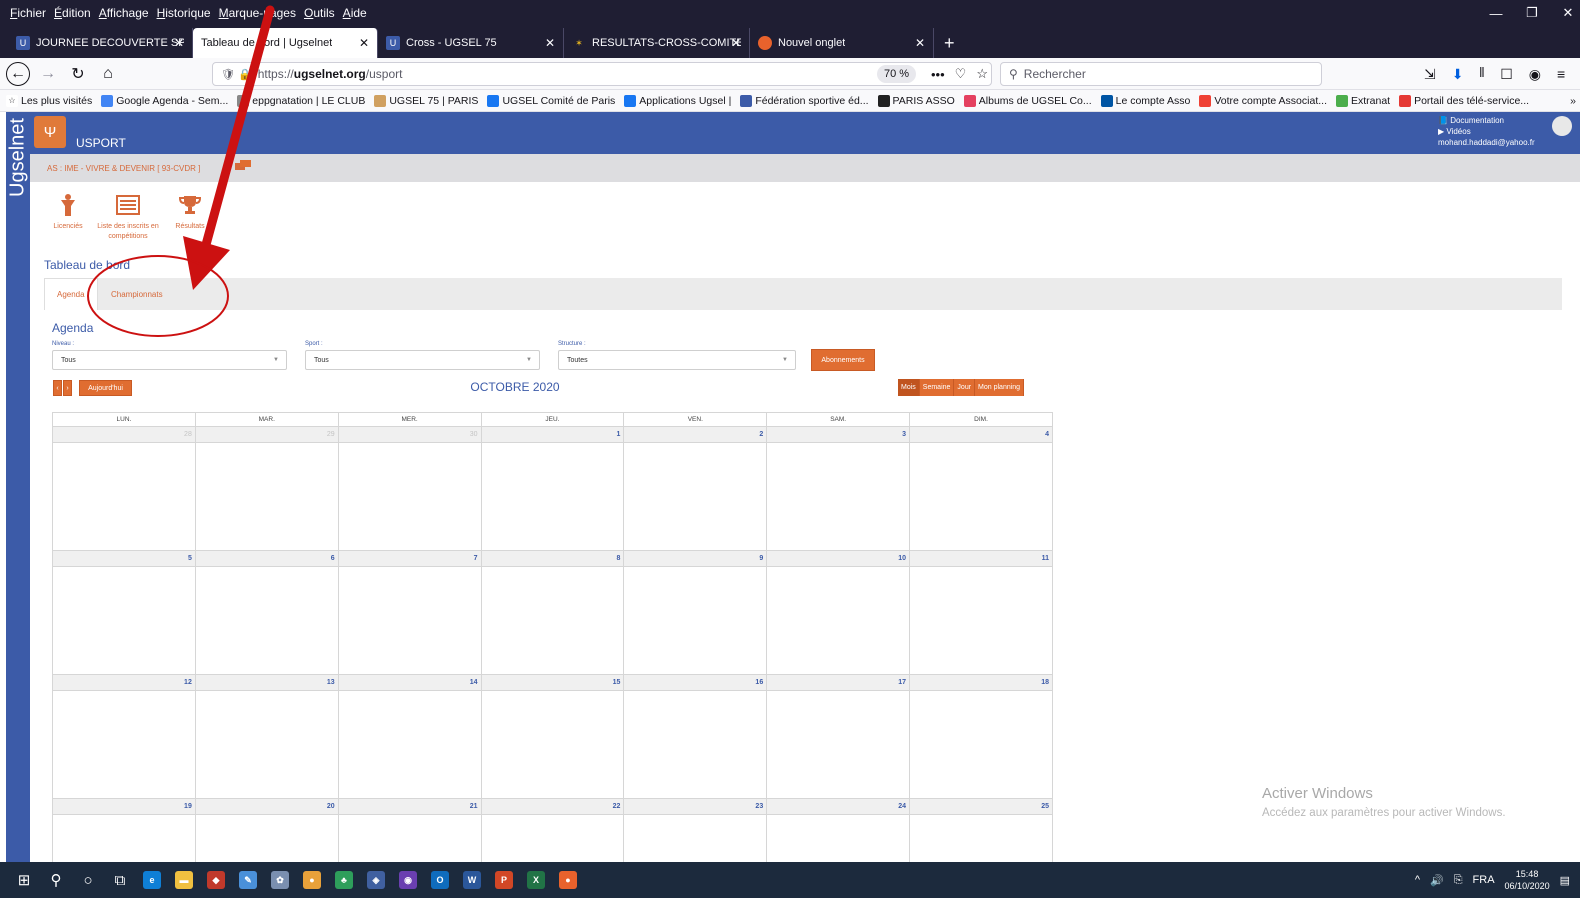 Image resolution: width=1580 pixels, height=898 pixels. I want to click on firefox-icon: ●, so click(568, 880).